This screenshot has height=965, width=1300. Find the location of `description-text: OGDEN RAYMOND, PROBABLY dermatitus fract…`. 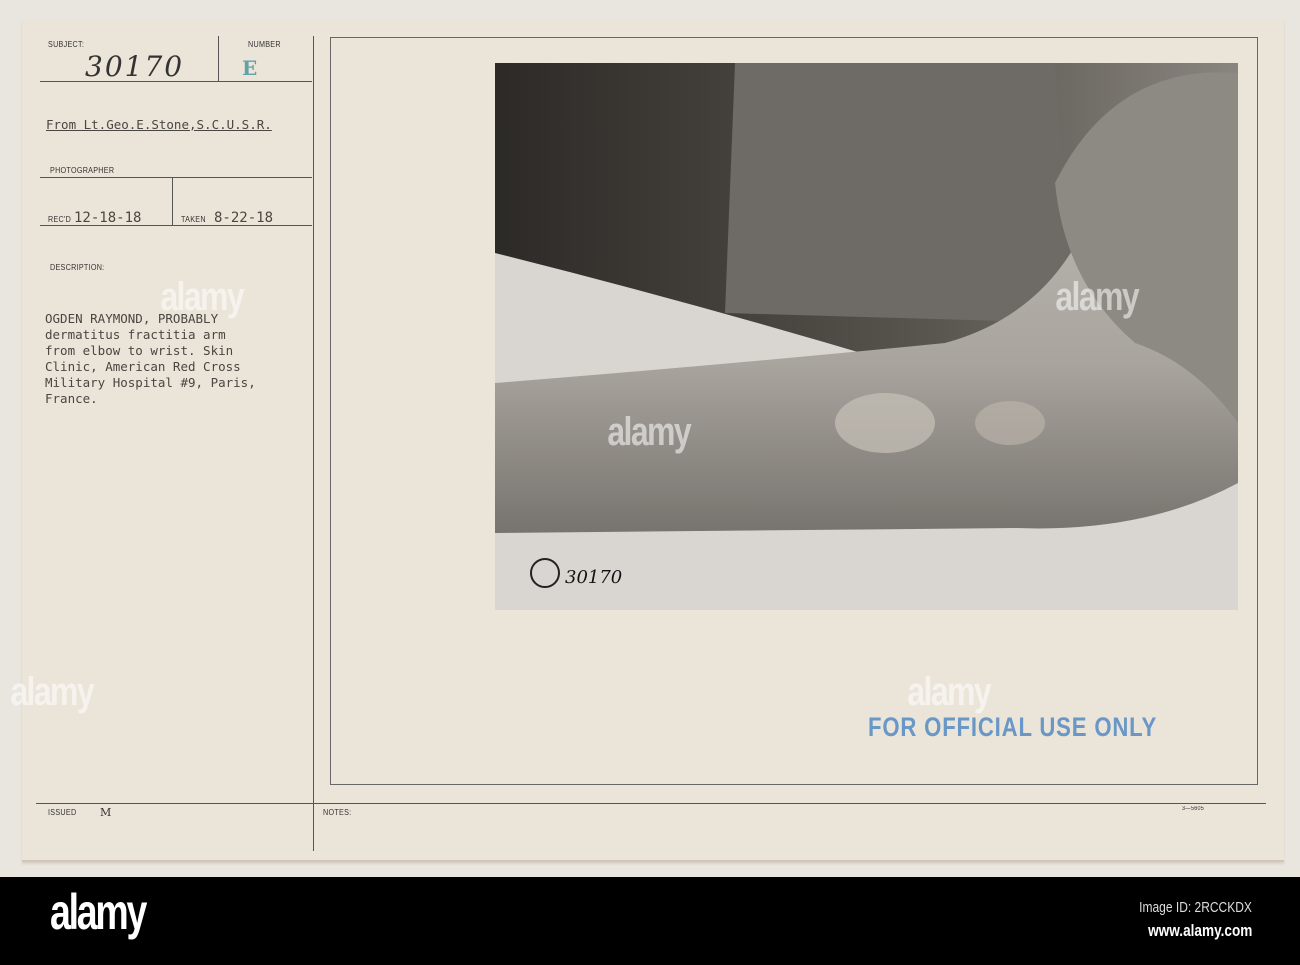

description-text: OGDEN RAYMOND, PROBABLY dermatitus fract… is located at coordinates (150, 358).